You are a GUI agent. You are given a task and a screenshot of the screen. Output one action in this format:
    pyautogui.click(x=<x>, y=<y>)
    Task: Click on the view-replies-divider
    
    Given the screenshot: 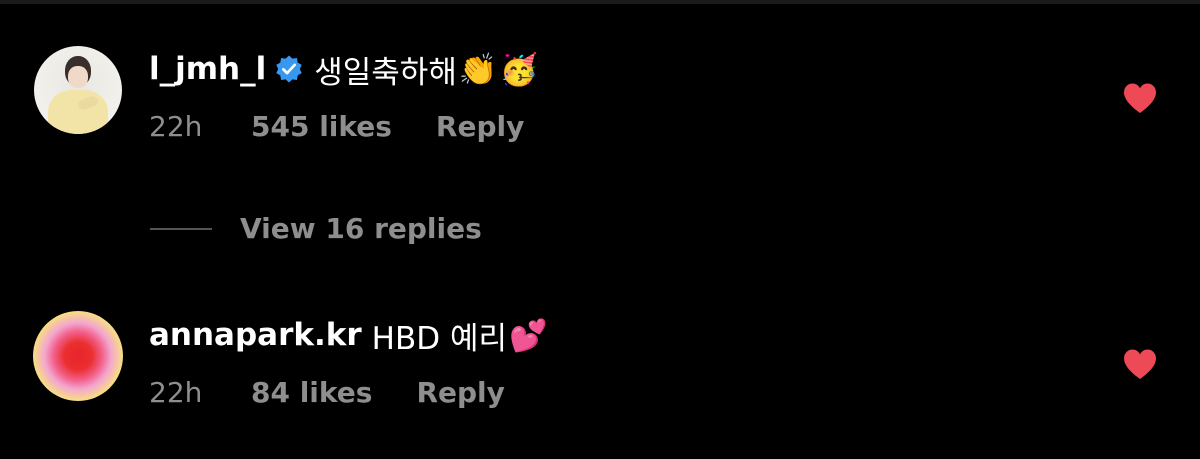 What is the action you would take?
    pyautogui.click(x=181, y=228)
    